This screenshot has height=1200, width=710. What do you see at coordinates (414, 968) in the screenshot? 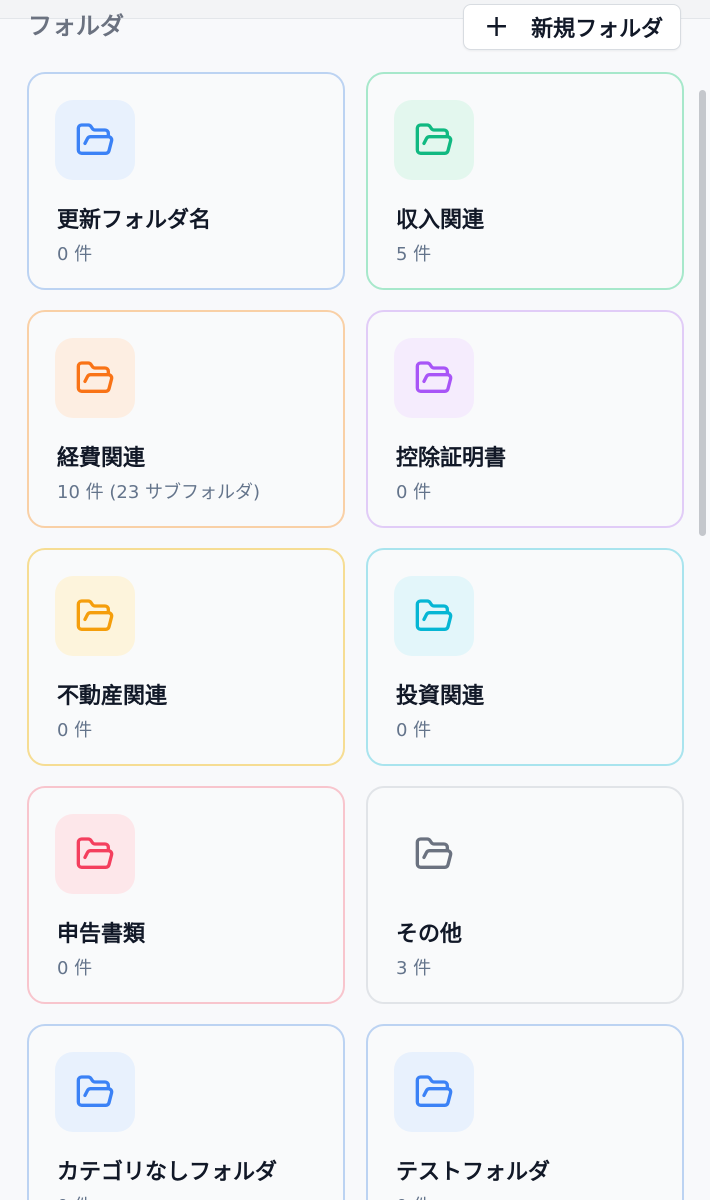
I see `folder-count: 3 件` at bounding box center [414, 968].